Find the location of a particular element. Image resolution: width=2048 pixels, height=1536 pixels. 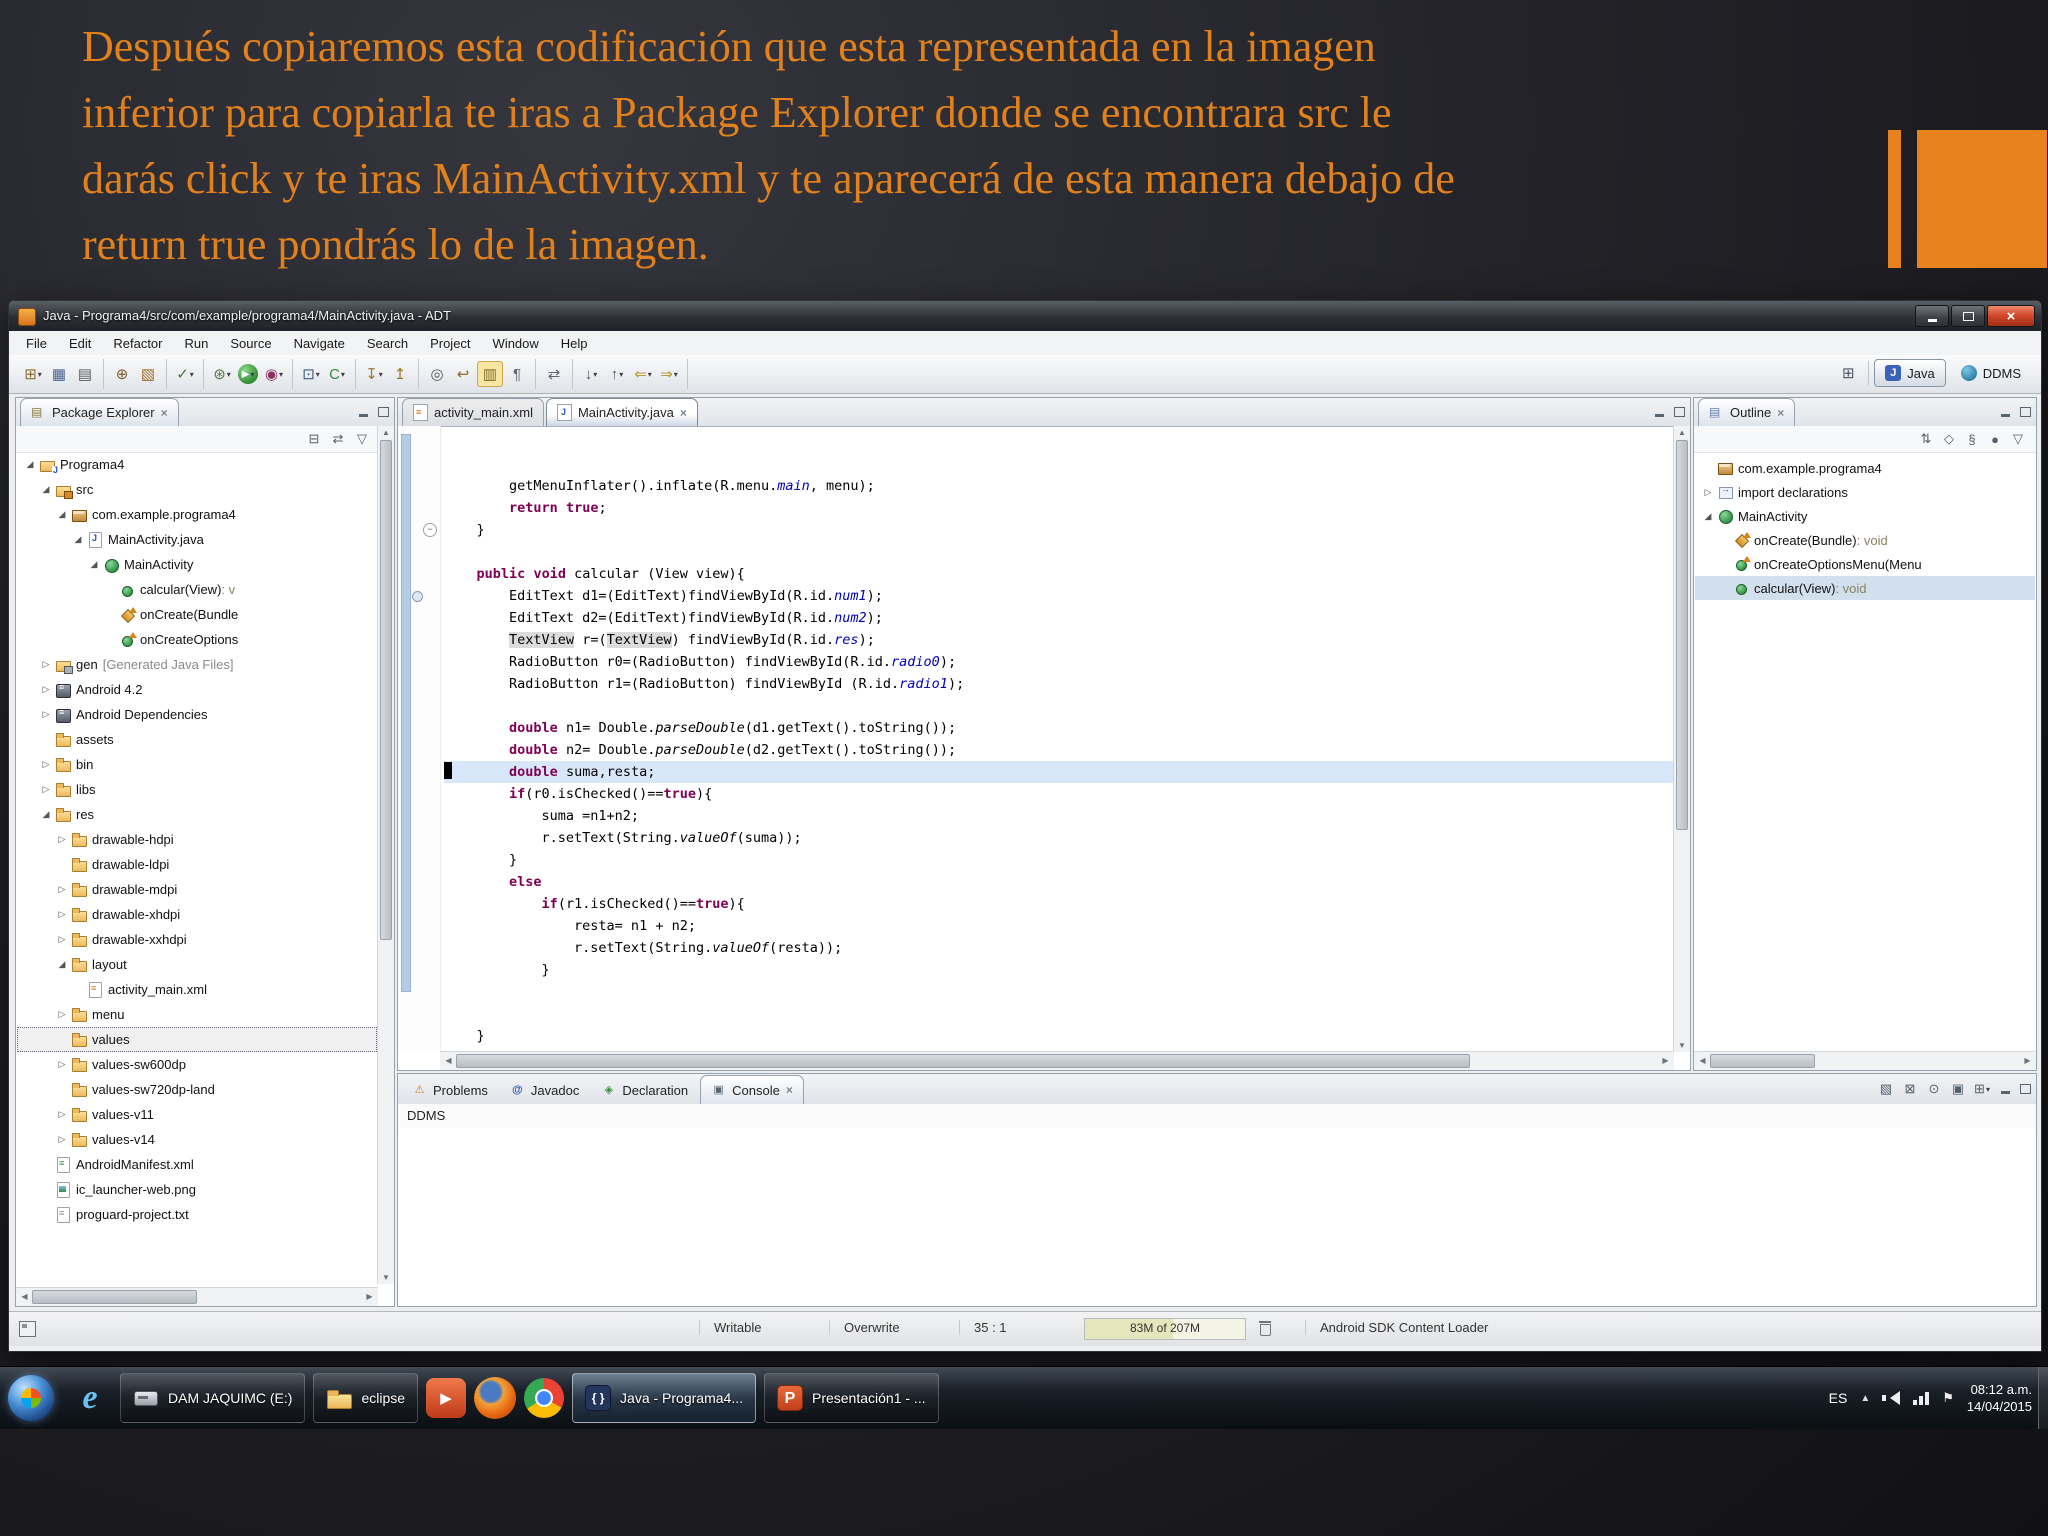

run-garbage-collector-button is located at coordinates (1265, 1328).